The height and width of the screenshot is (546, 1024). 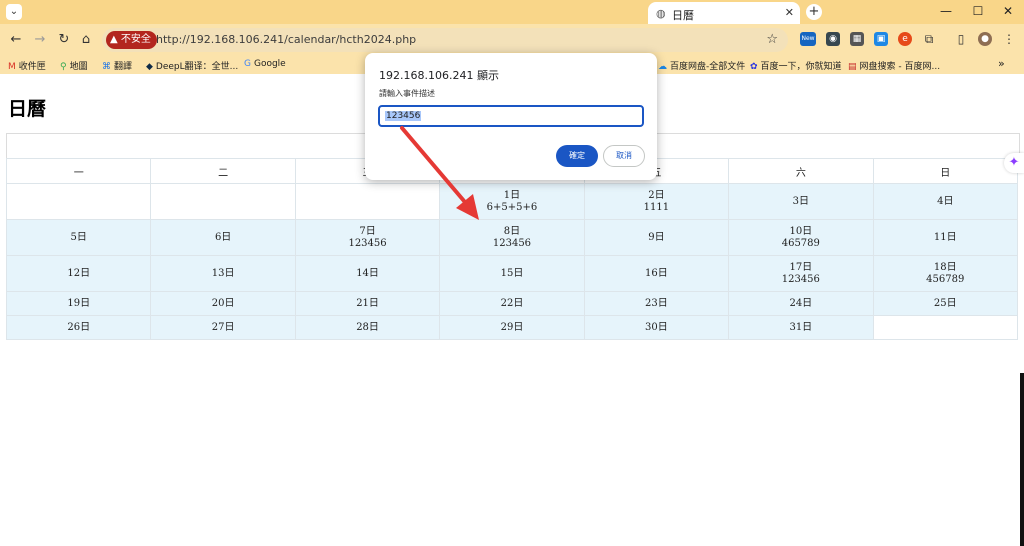 I want to click on day-number: 11日, so click(x=945, y=237).